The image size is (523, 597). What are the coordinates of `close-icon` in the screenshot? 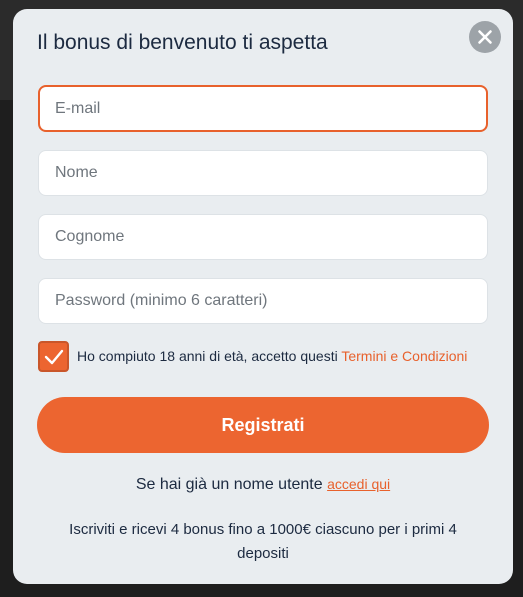 It's located at (485, 37).